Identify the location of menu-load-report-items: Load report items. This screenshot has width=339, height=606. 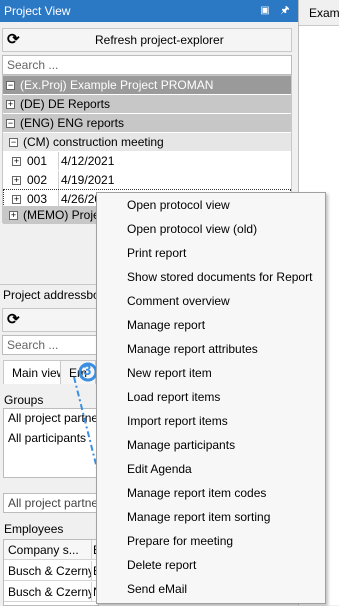
(211, 397).